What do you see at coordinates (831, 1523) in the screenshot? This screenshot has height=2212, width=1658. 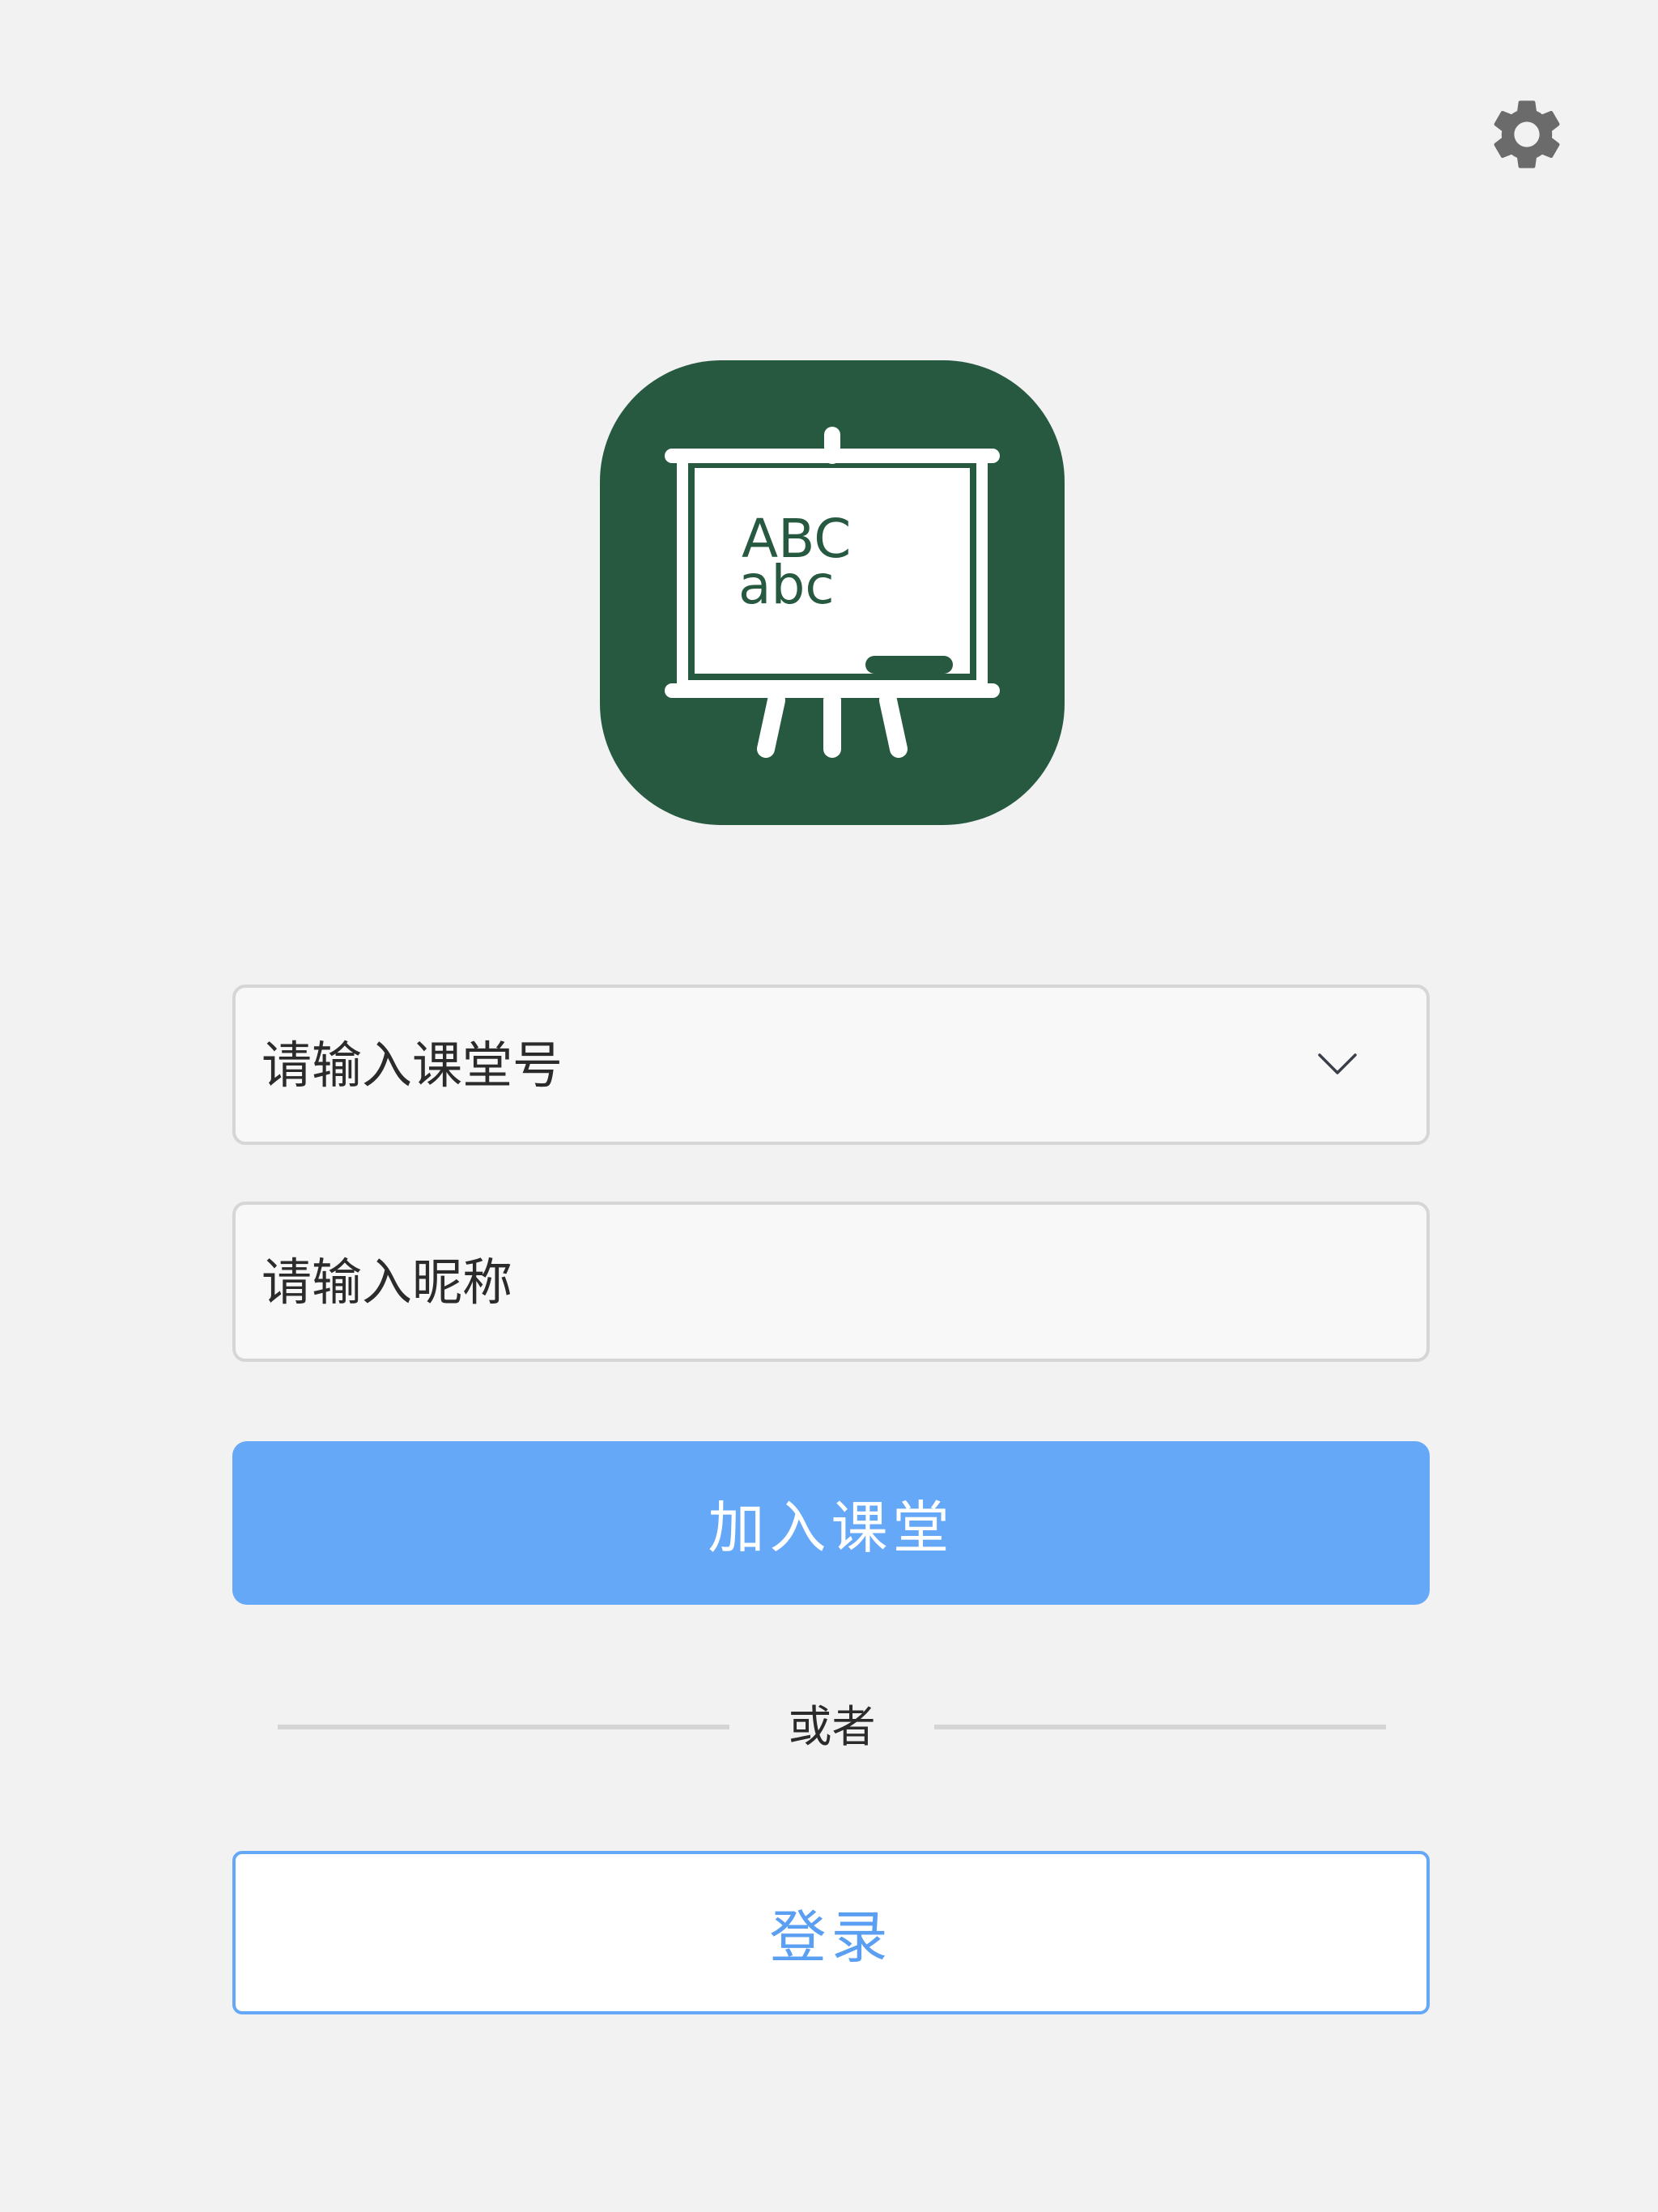 I see `join-class-button: 加入课堂` at bounding box center [831, 1523].